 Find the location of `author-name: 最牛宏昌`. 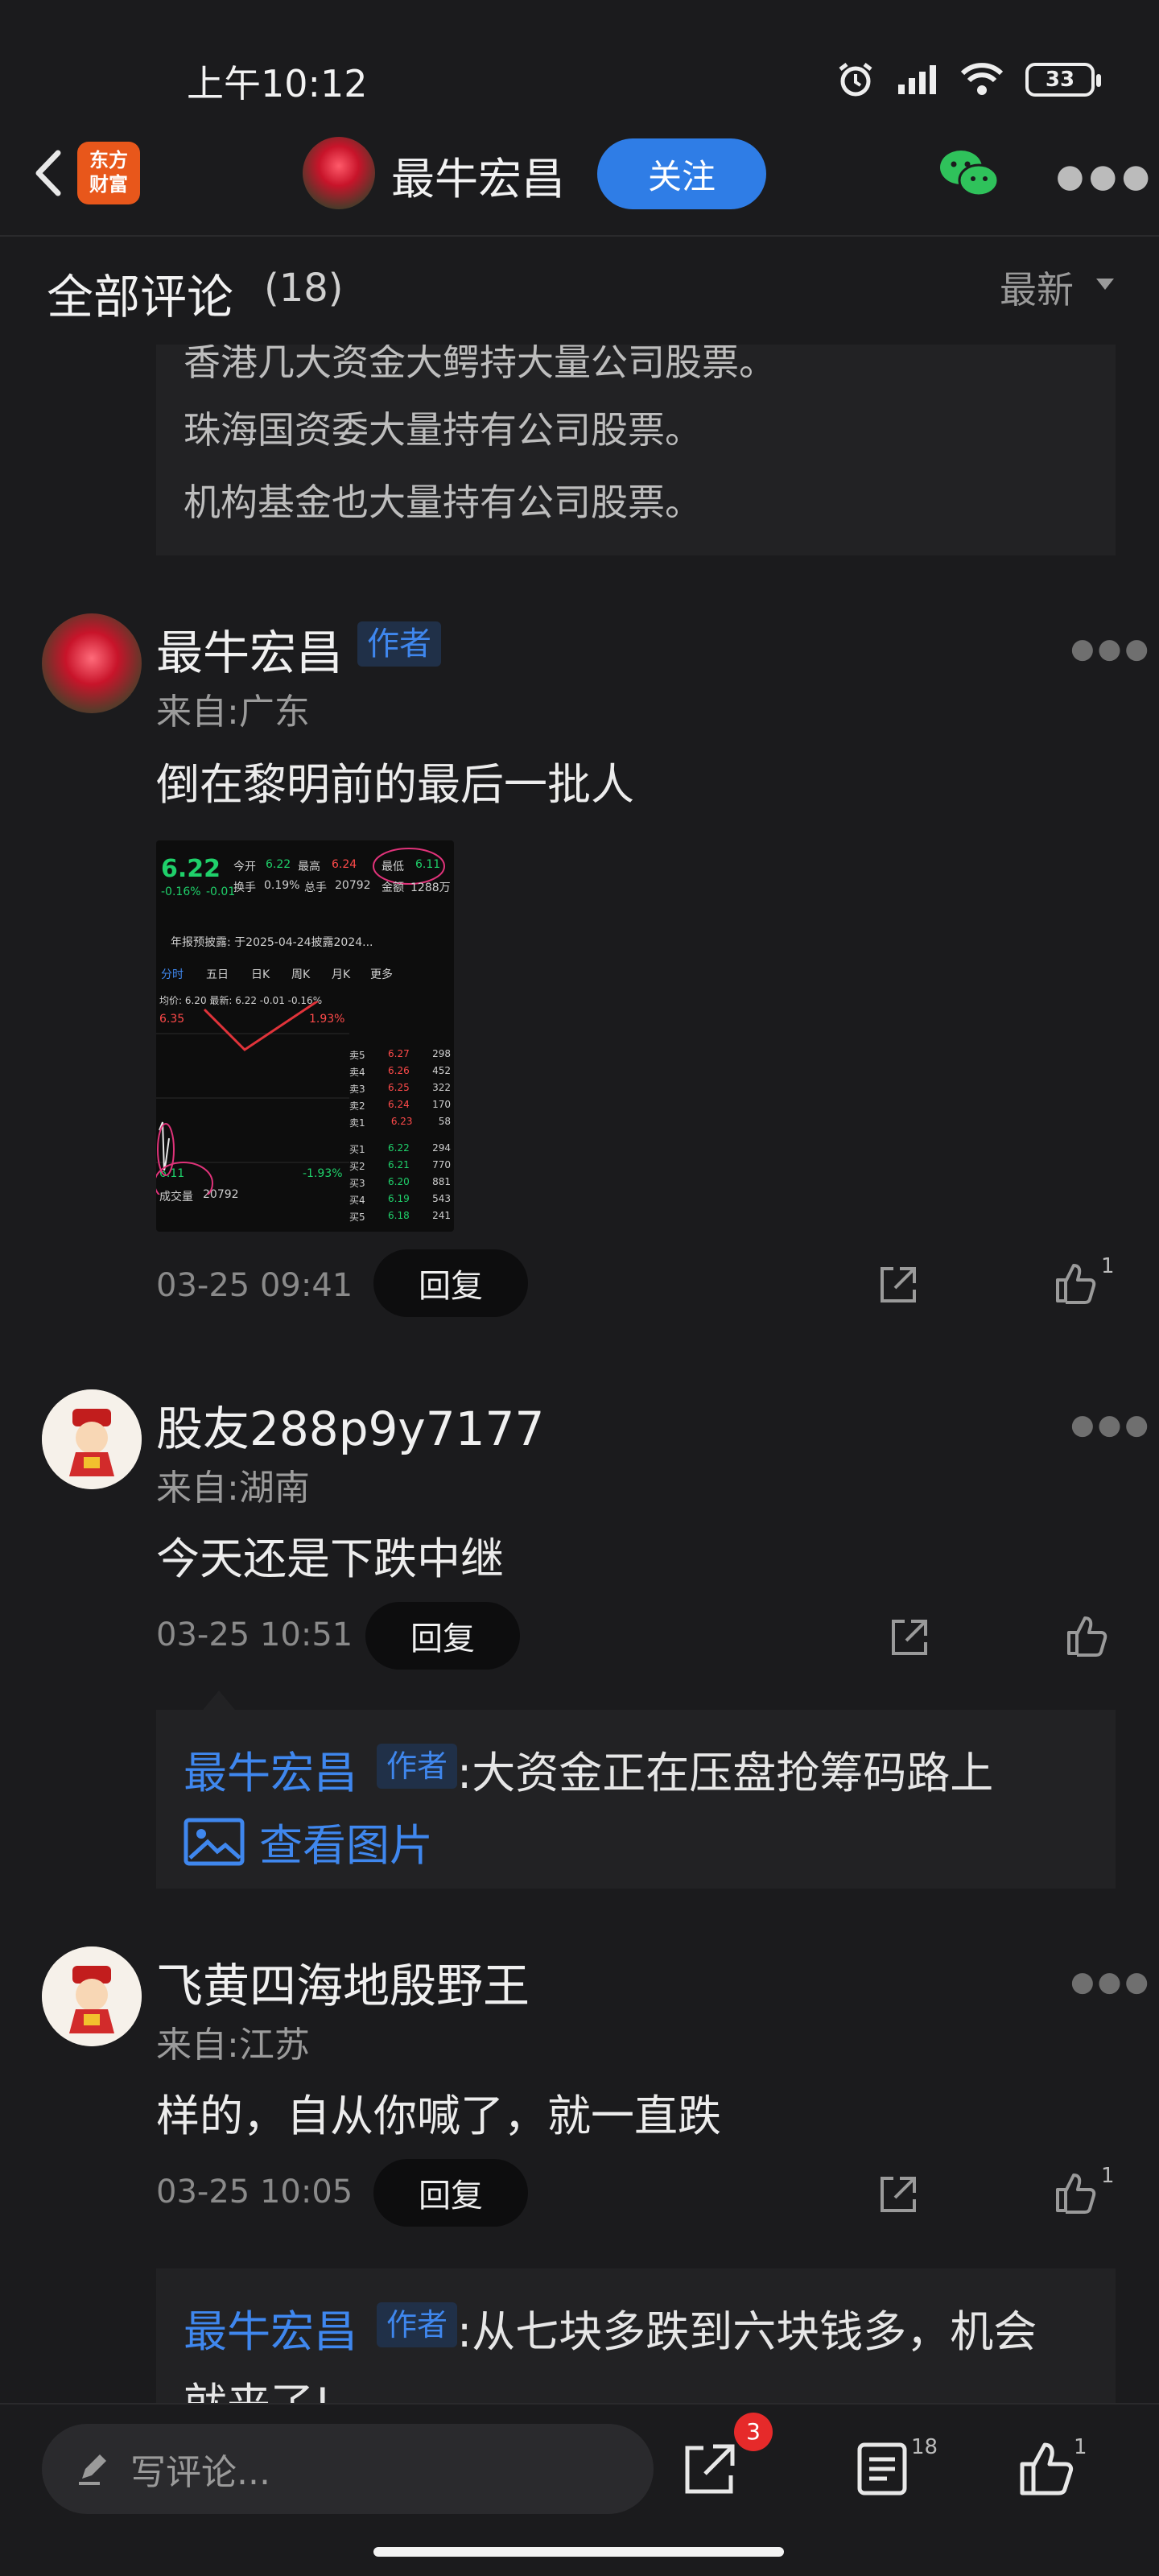

author-name: 最牛宏昌 is located at coordinates (478, 175).